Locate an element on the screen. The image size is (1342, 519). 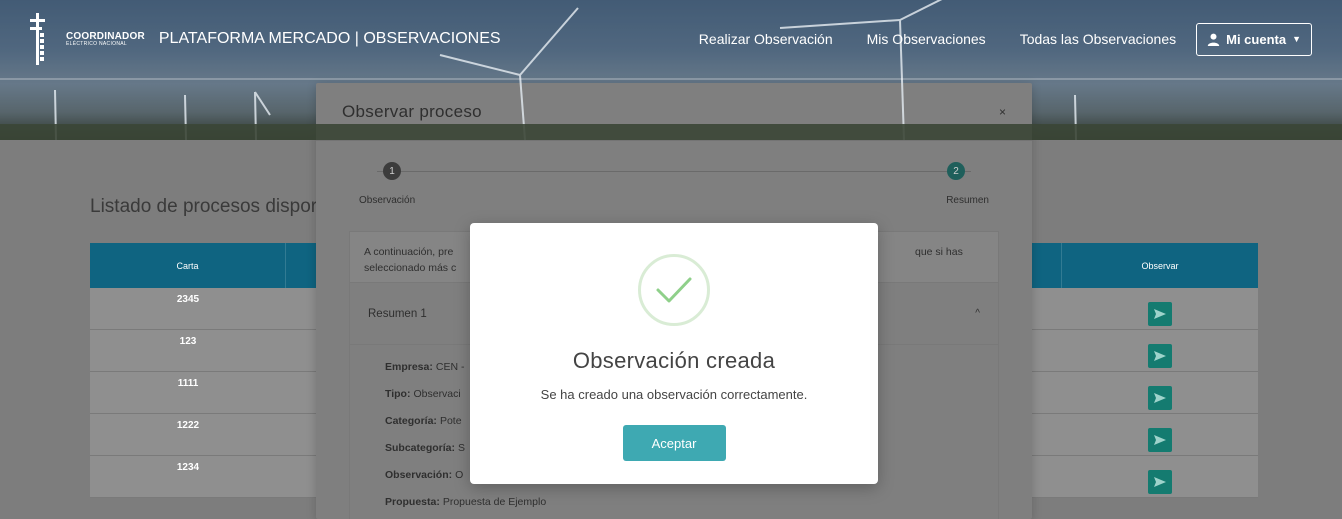
account-dropdown-button: Mi cuenta ▼ is located at coordinates (1254, 39).